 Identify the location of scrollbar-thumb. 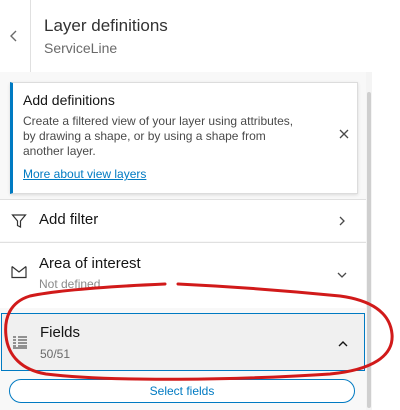
(369, 250).